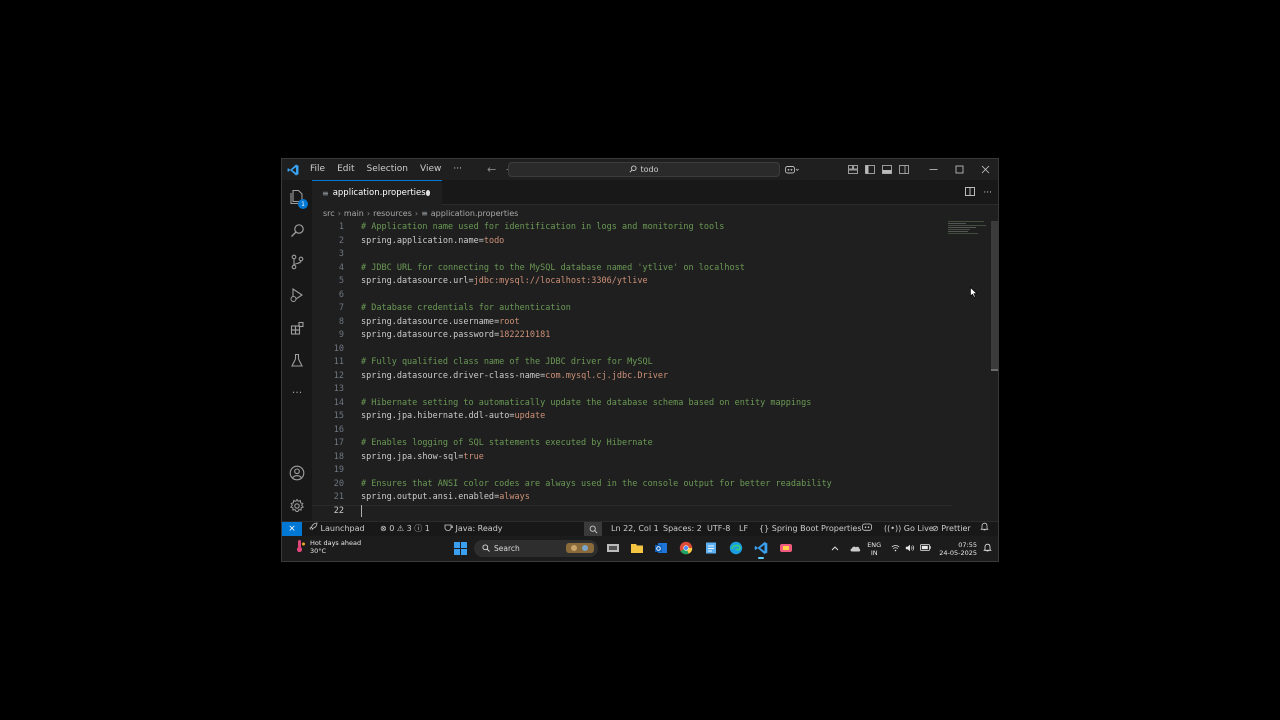 Image resolution: width=1280 pixels, height=720 pixels. What do you see at coordinates (297, 506) in the screenshot?
I see `manage-gear-icon` at bounding box center [297, 506].